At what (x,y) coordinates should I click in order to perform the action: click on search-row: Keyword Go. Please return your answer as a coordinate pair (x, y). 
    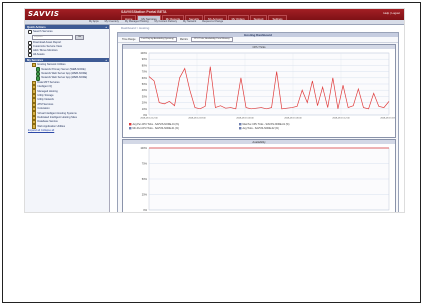
    Looking at the image, I should click on (69, 37).